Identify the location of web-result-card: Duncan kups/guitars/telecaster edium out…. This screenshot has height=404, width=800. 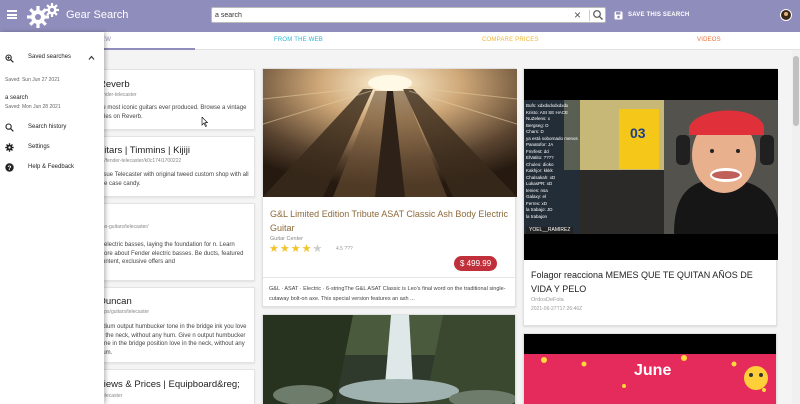
(176, 325).